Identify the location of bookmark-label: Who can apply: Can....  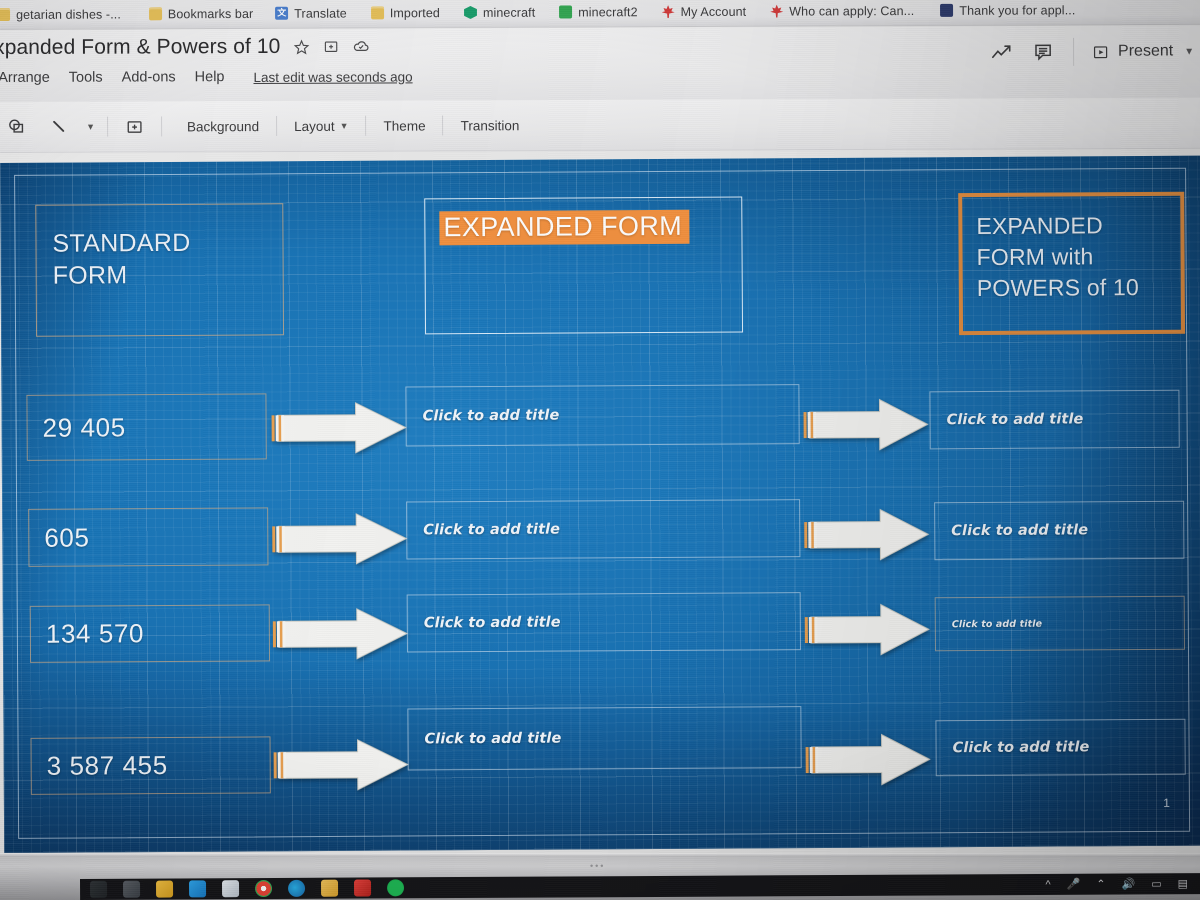
(852, 11).